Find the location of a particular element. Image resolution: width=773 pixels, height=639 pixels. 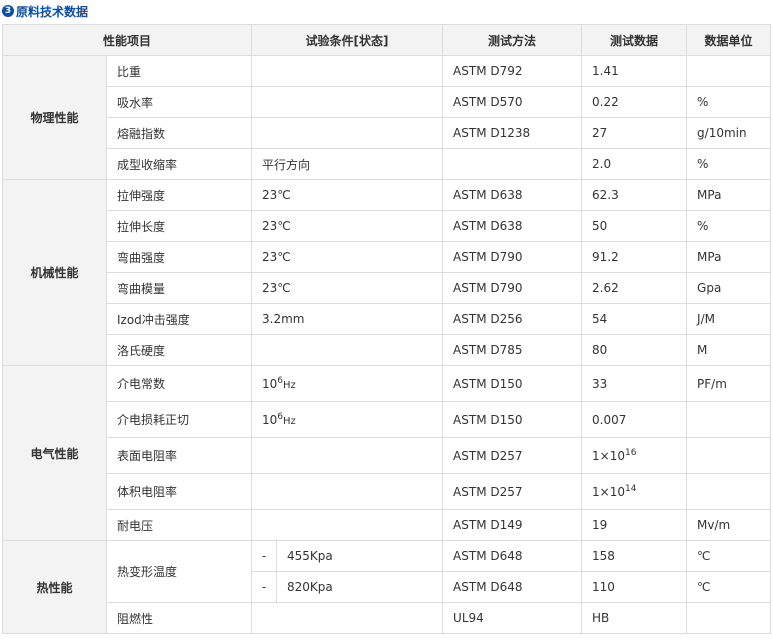

cell-item: 成型收缩率 is located at coordinates (179, 164).